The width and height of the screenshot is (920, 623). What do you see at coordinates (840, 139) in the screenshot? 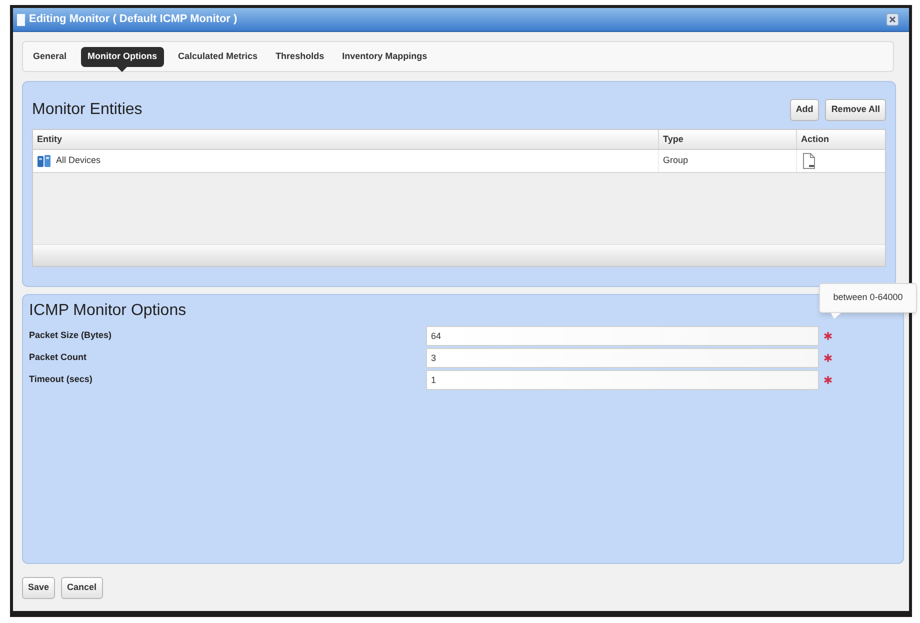
I see `column-header: Action` at bounding box center [840, 139].